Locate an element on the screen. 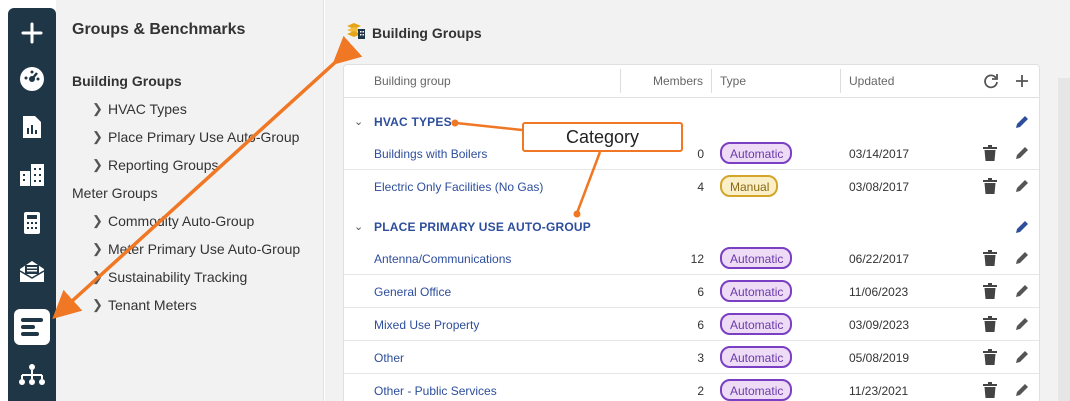 Image resolution: width=1070 pixels, height=401 pixels. group-link: Mixed Use Property is located at coordinates (426, 325).